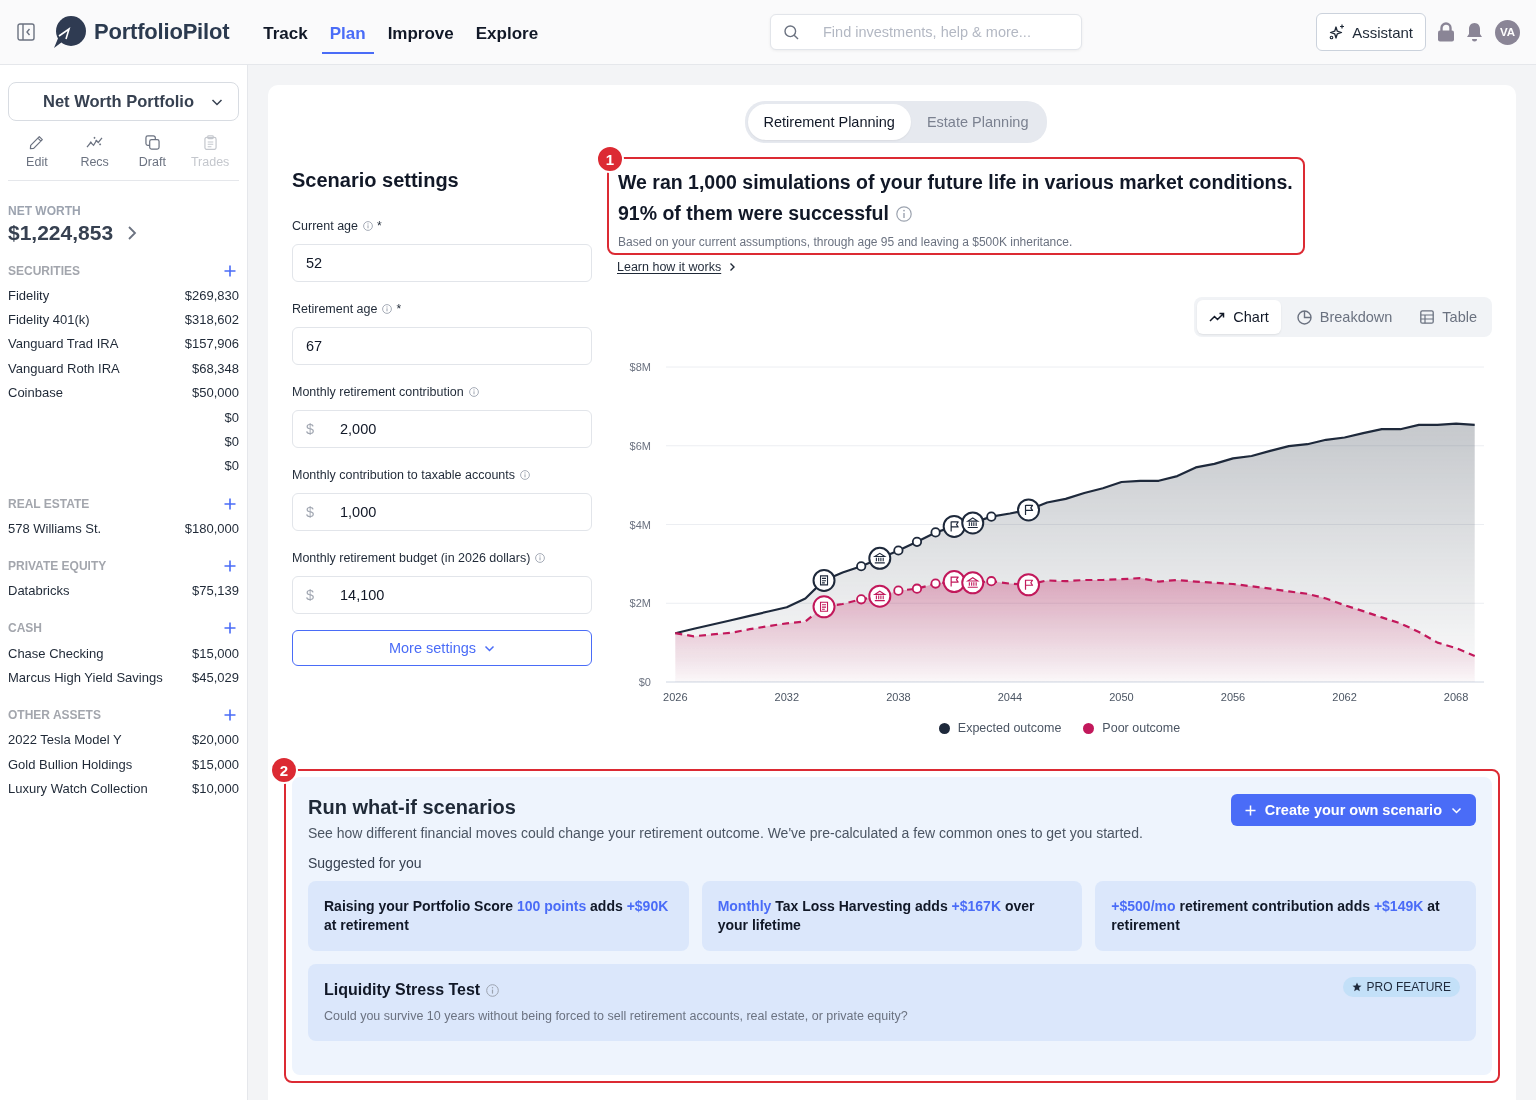 This screenshot has width=1536, height=1100. Describe the element at coordinates (210, 142) in the screenshot. I see `clipboard-icon` at that location.